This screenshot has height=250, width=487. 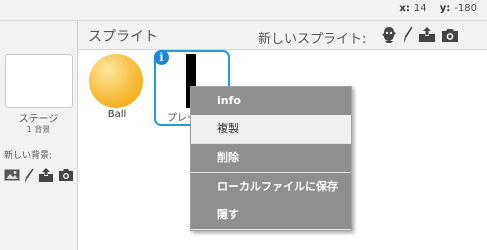 What do you see at coordinates (12, 176) in the screenshot?
I see `image-library-icon` at bounding box center [12, 176].